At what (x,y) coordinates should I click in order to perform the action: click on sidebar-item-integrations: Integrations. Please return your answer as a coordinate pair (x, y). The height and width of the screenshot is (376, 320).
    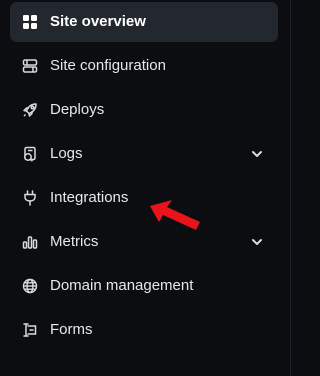
    Looking at the image, I should click on (144, 198).